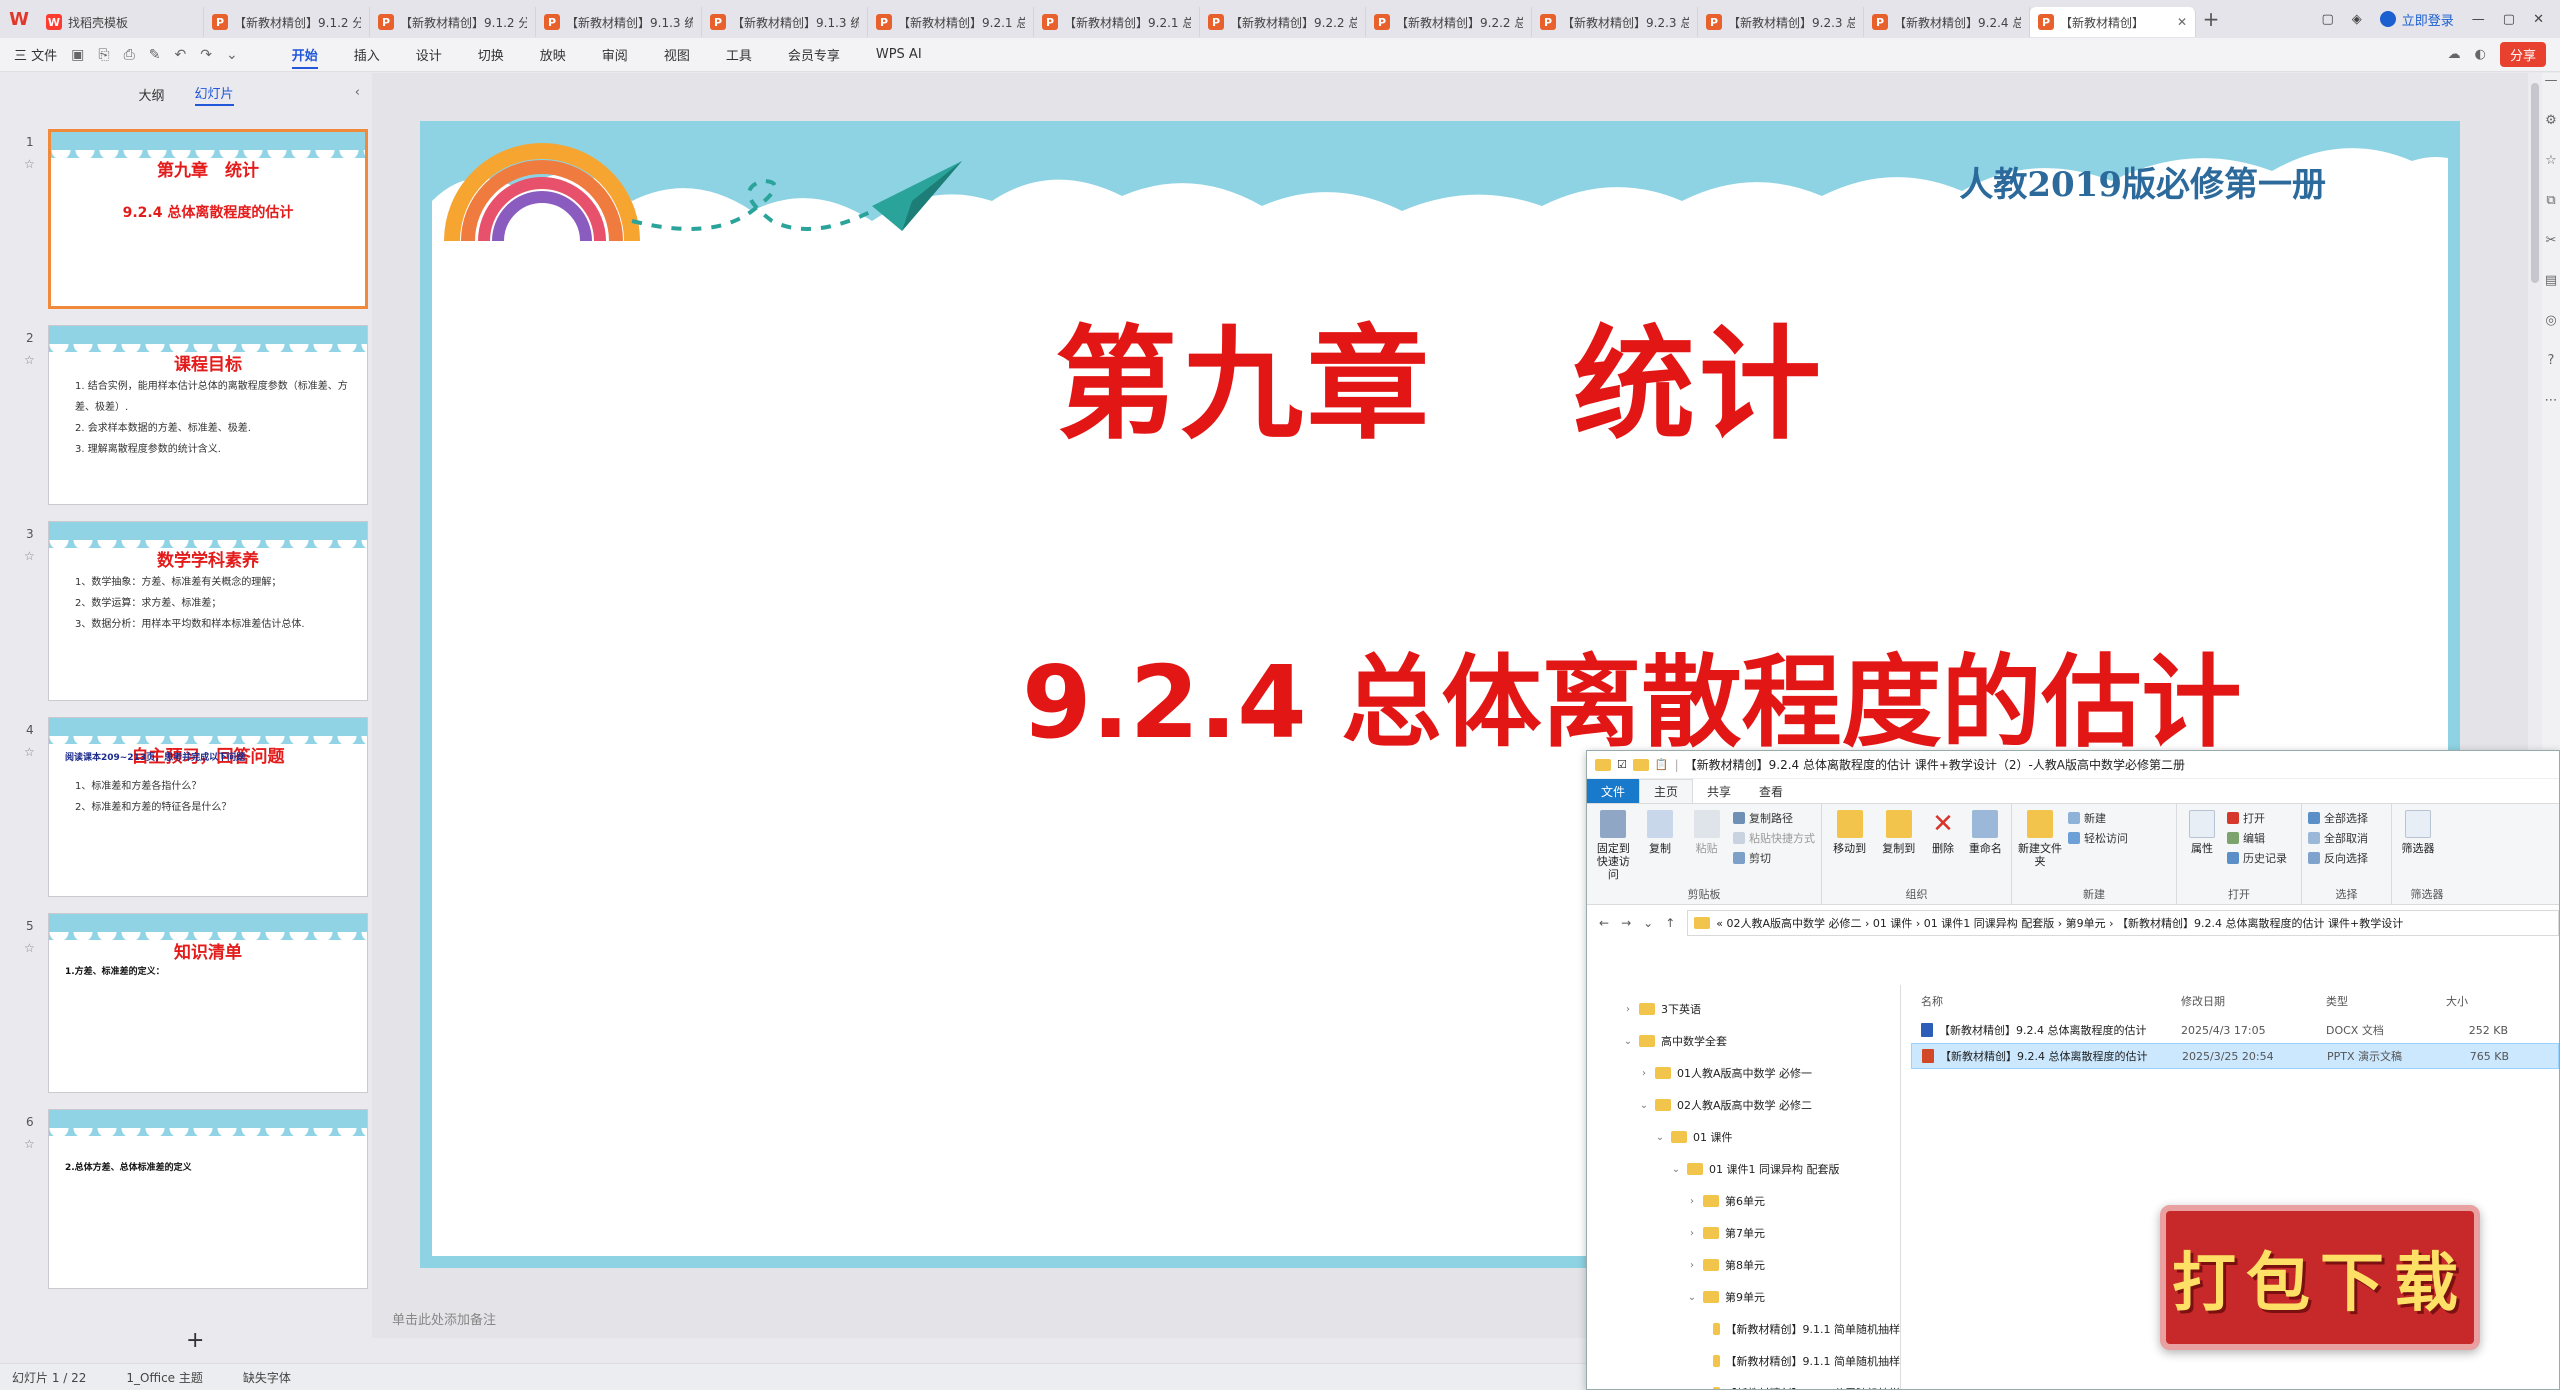  Describe the element at coordinates (35, 54) in the screenshot. I see `file-menu: 三 文件` at that location.